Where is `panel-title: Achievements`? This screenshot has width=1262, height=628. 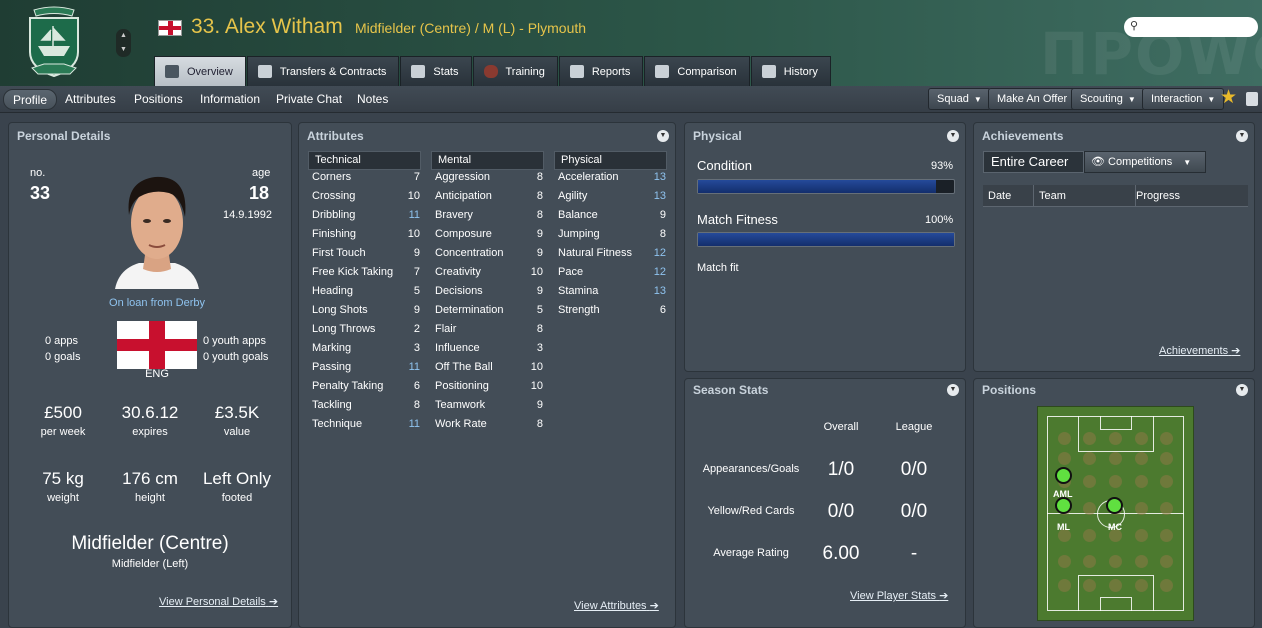 panel-title: Achievements is located at coordinates (1023, 136).